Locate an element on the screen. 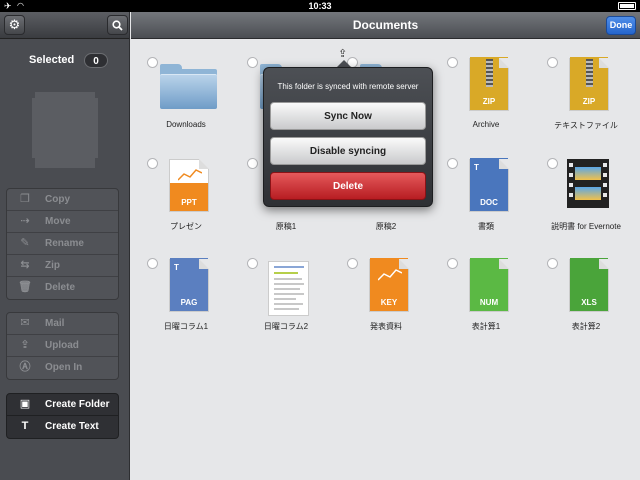 This screenshot has width=640, height=480. file-name: Downloads is located at coordinates (186, 124).